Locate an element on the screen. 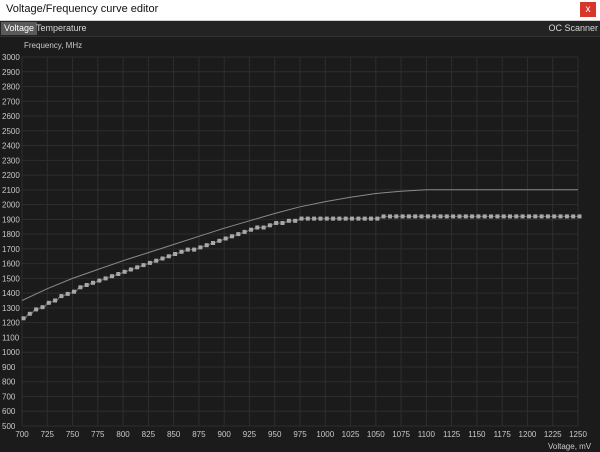  tab-temperature: Temperature is located at coordinates (61, 28).